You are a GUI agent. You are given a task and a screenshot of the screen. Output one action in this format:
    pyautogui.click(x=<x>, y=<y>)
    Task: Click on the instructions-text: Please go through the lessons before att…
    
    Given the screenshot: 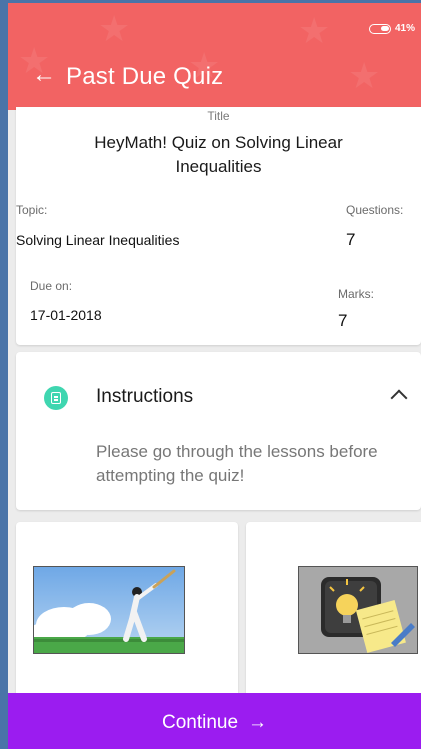 What is the action you would take?
    pyautogui.click(x=237, y=463)
    